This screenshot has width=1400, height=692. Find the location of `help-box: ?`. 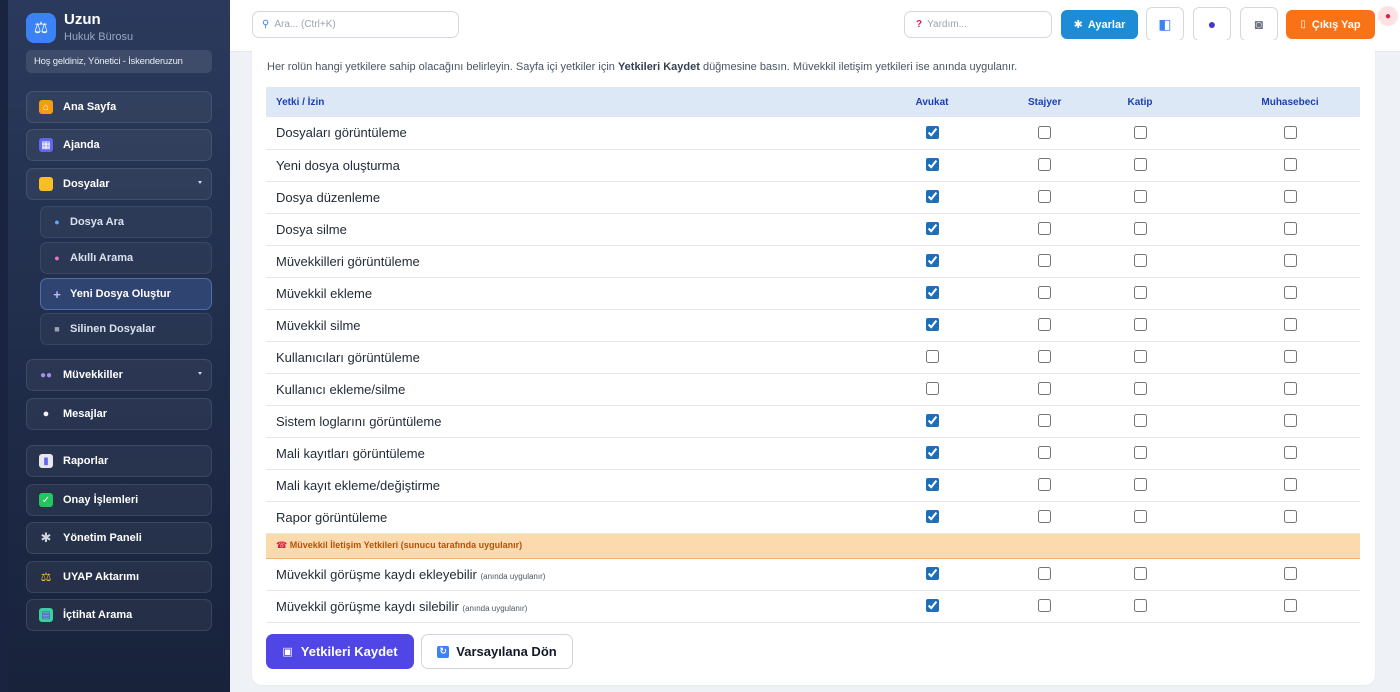

help-box: ? is located at coordinates (978, 24).